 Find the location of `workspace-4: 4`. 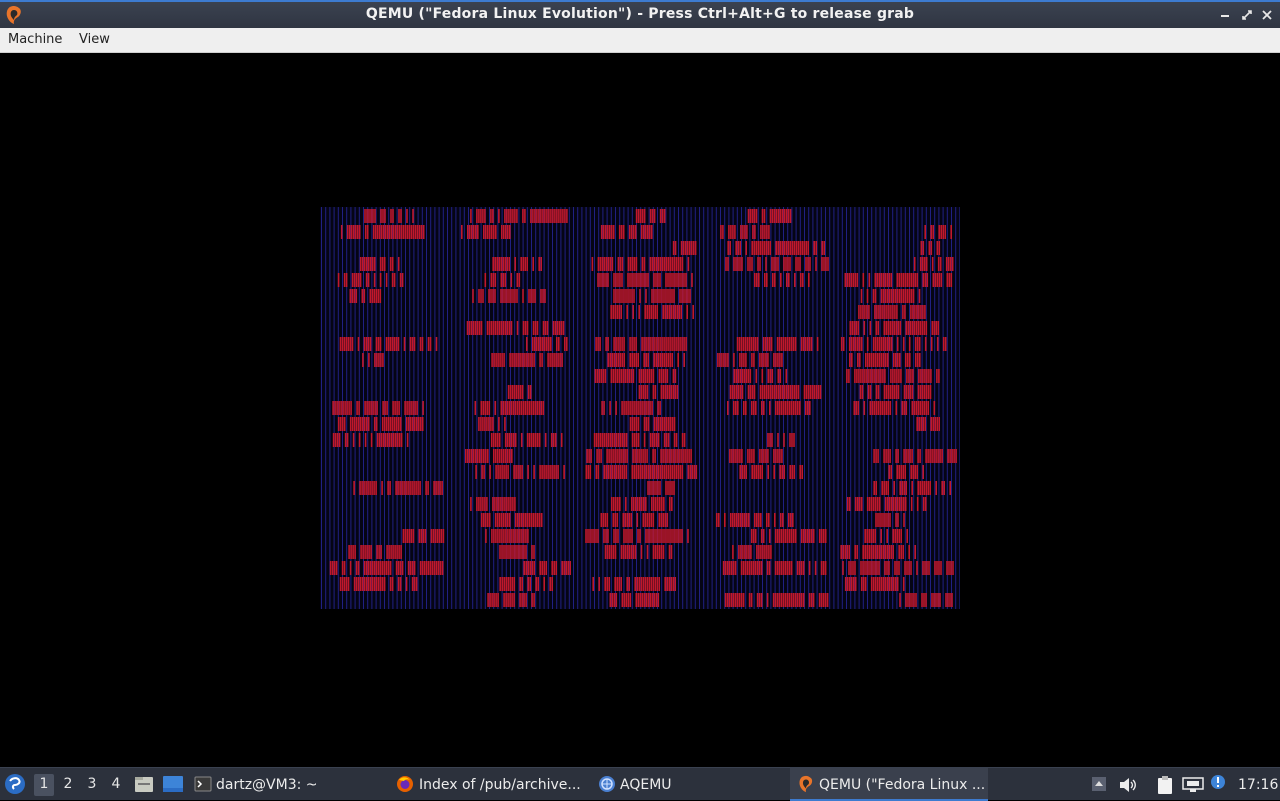

workspace-4: 4 is located at coordinates (116, 786).